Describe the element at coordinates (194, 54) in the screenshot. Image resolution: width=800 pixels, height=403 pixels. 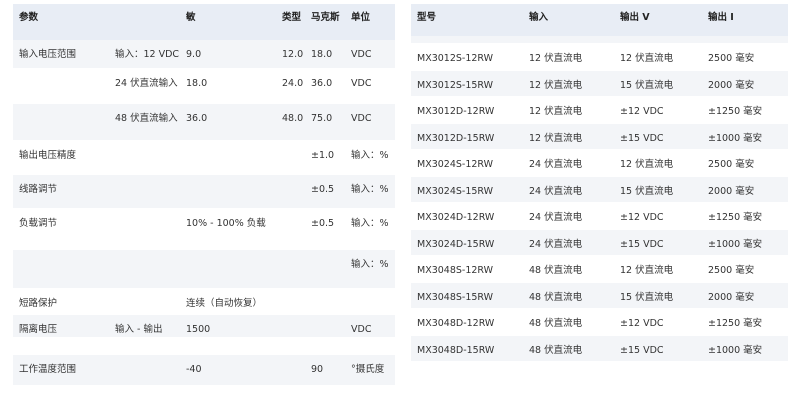
I see `table-cell: 9.0` at that location.